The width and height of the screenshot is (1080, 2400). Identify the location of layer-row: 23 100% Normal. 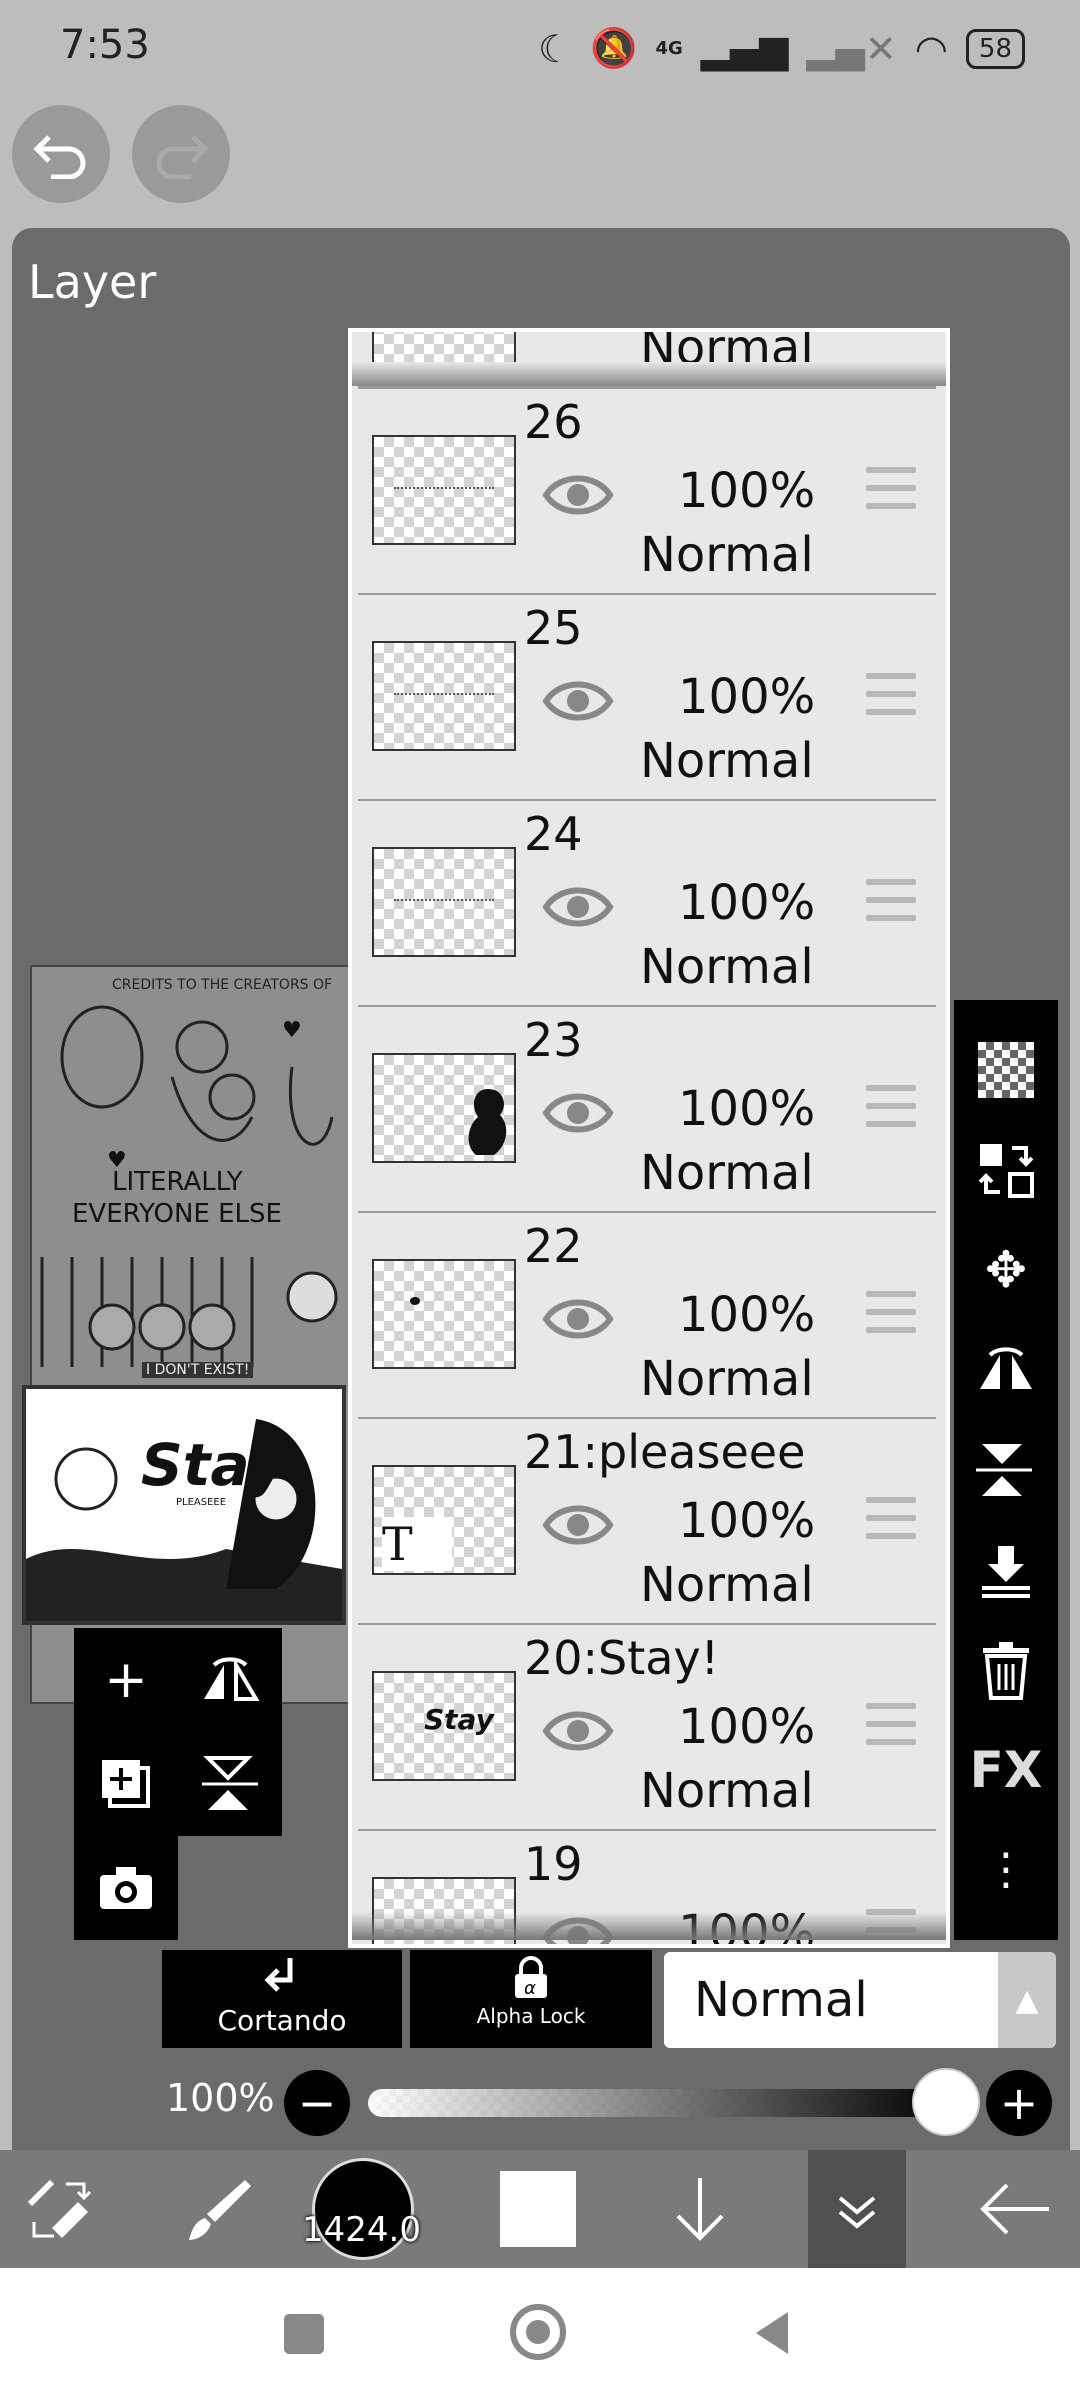
(647, 1110).